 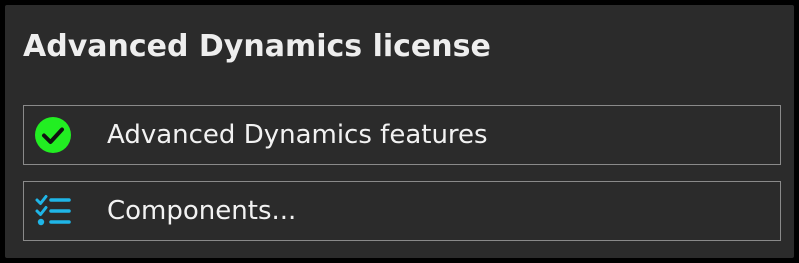 I want to click on checklist-icon, so click(x=53, y=210).